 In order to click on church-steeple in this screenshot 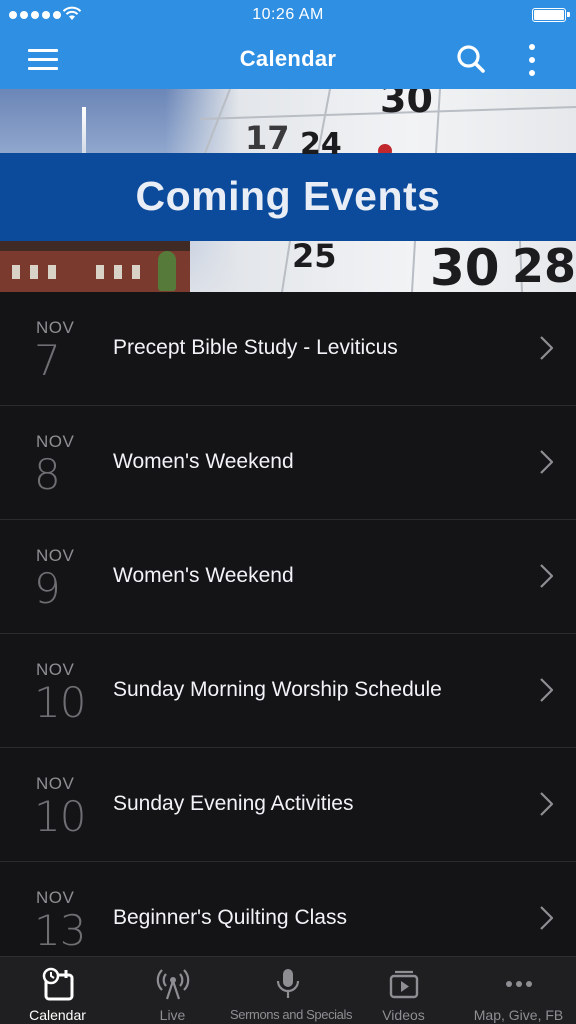, I will do `click(84, 133)`.